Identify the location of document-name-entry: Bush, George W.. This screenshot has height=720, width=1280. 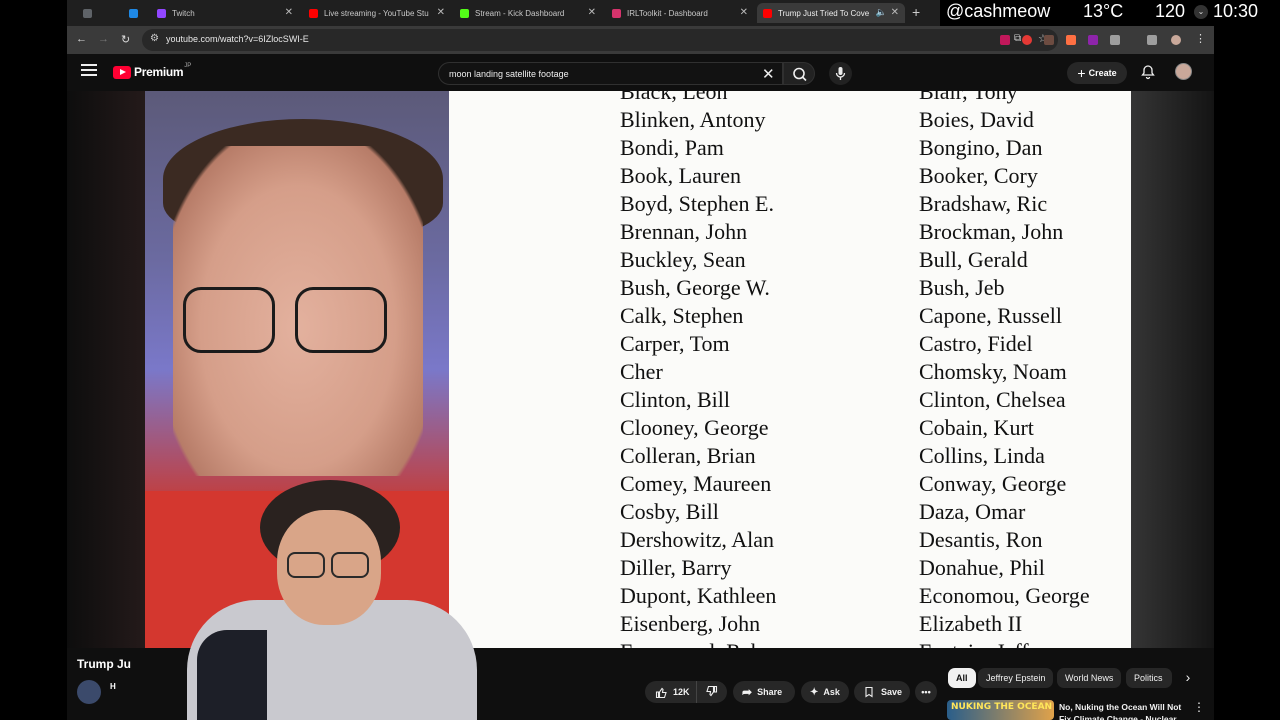
(695, 287).